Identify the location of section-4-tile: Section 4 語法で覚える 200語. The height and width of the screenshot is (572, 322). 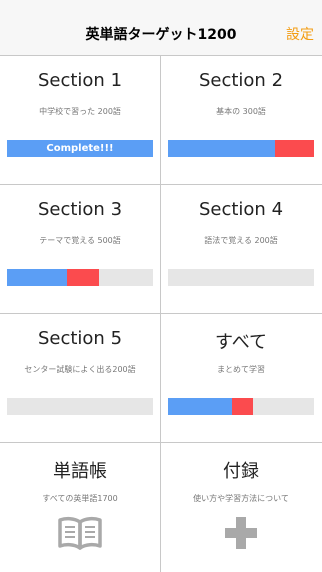
(241, 249).